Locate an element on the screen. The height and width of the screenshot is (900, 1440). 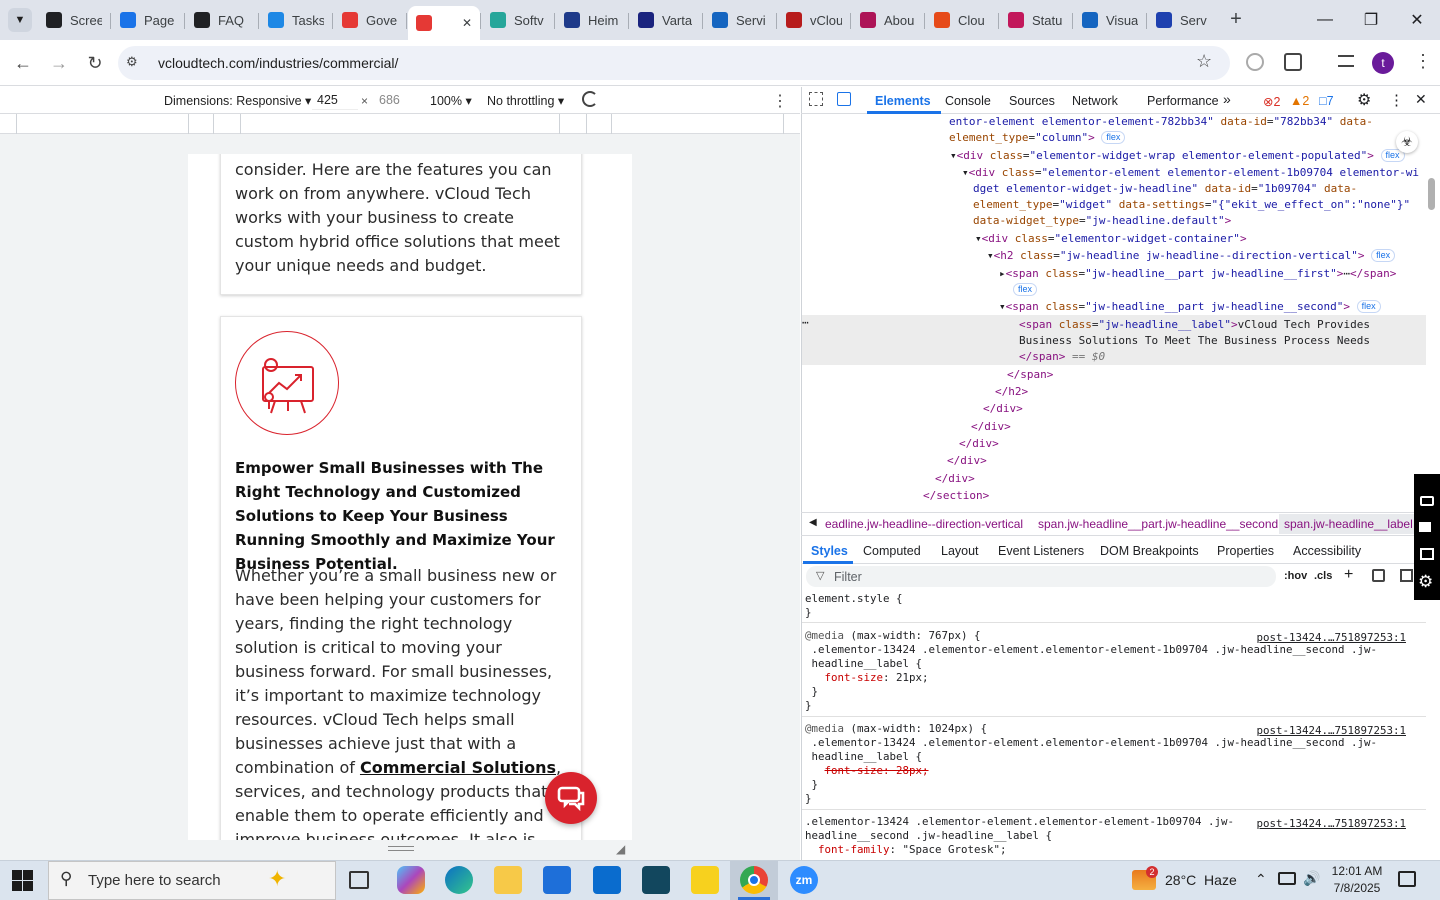
dom-line-21: </div> is located at coordinates (967, 460).